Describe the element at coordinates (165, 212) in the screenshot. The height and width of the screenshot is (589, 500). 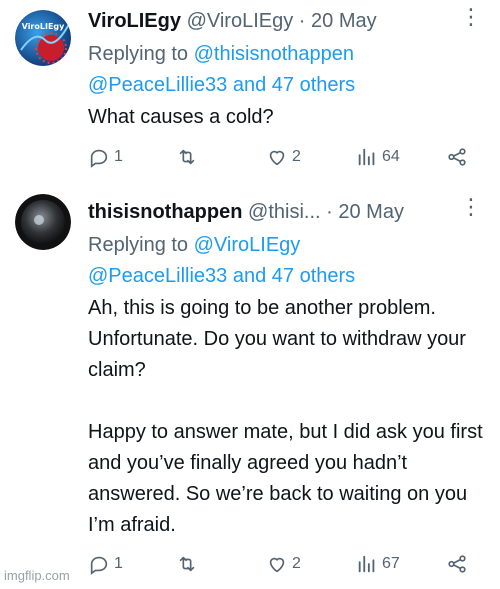
I see `author-name: thisisnothappen` at that location.